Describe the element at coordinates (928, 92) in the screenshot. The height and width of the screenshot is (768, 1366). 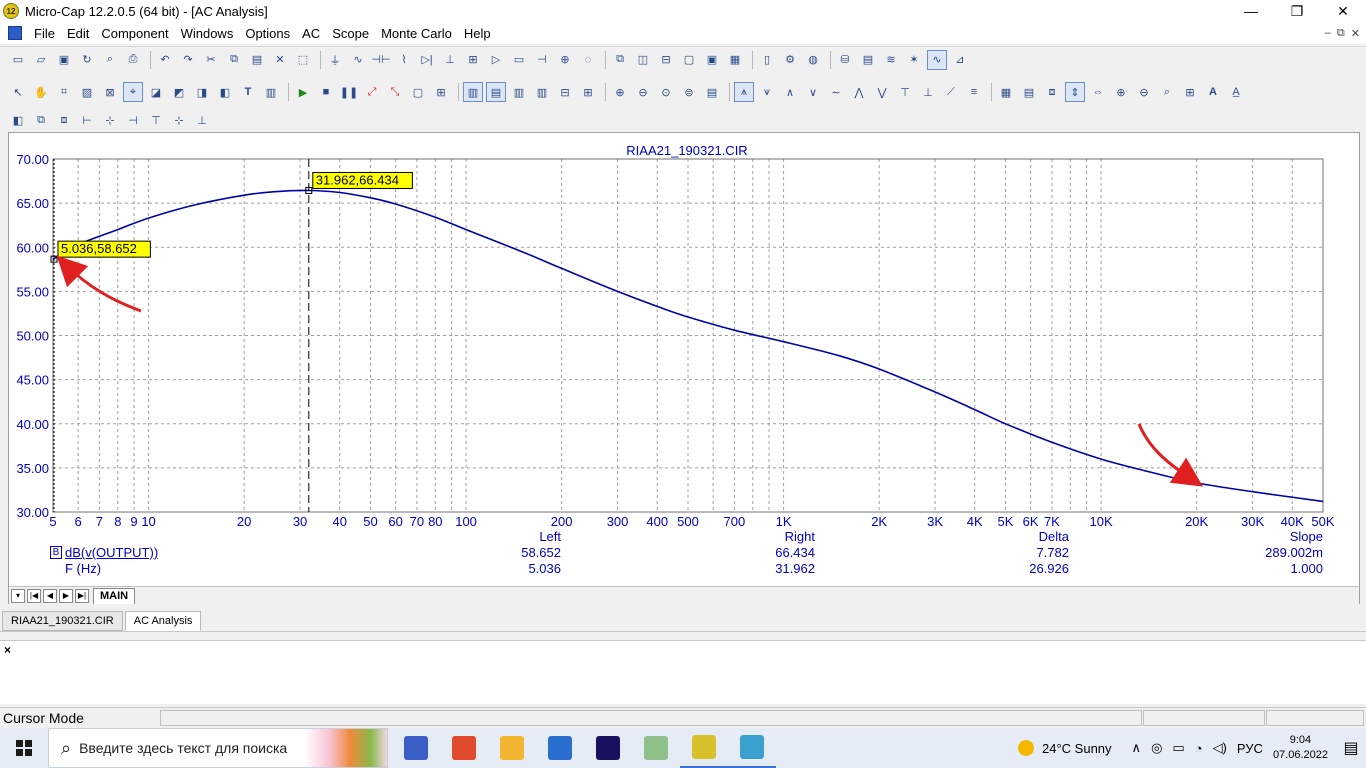
I see `bottom-icon: ⊥` at that location.